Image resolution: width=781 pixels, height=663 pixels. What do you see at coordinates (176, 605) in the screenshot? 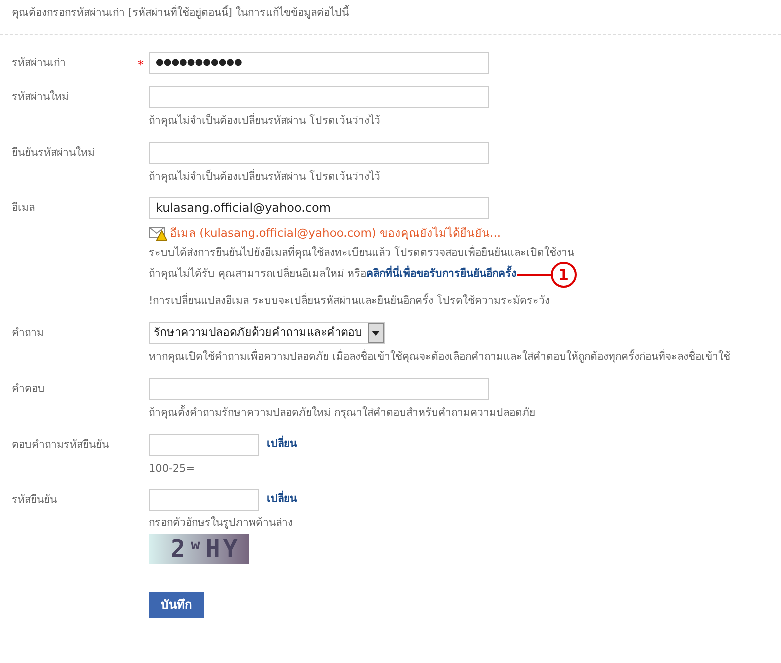
I see `save-button: บันทึก` at bounding box center [176, 605].